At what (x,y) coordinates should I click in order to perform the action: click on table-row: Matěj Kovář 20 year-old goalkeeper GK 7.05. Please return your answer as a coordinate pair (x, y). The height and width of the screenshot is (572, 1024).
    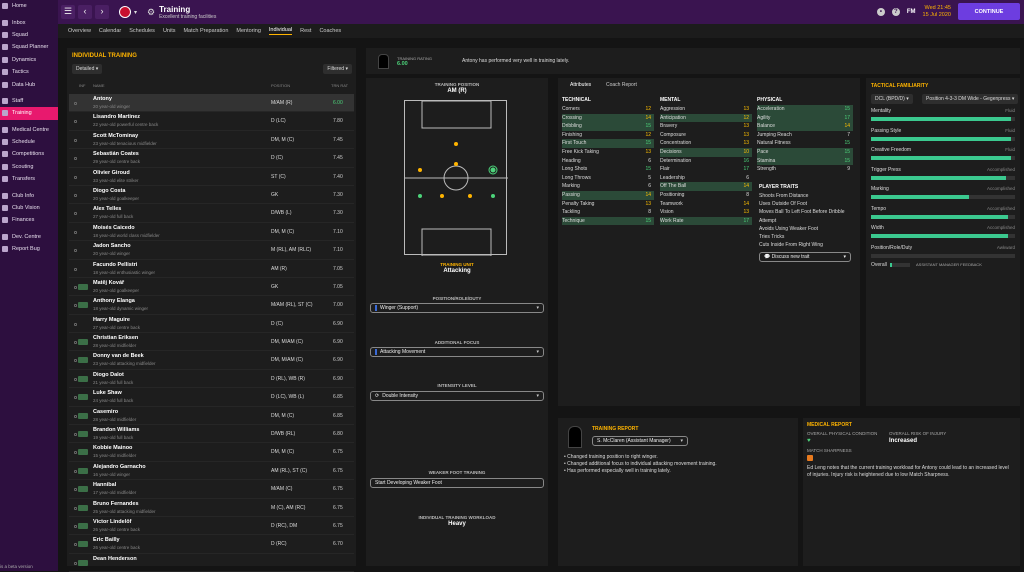
    Looking at the image, I should click on (211, 287).